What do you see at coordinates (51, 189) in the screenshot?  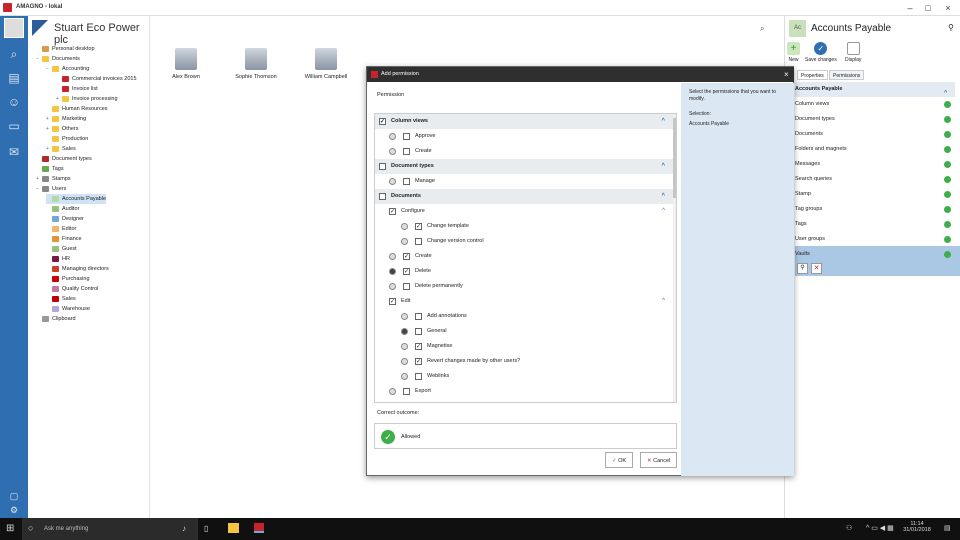 I see `tree-item: − Users` at bounding box center [51, 189].